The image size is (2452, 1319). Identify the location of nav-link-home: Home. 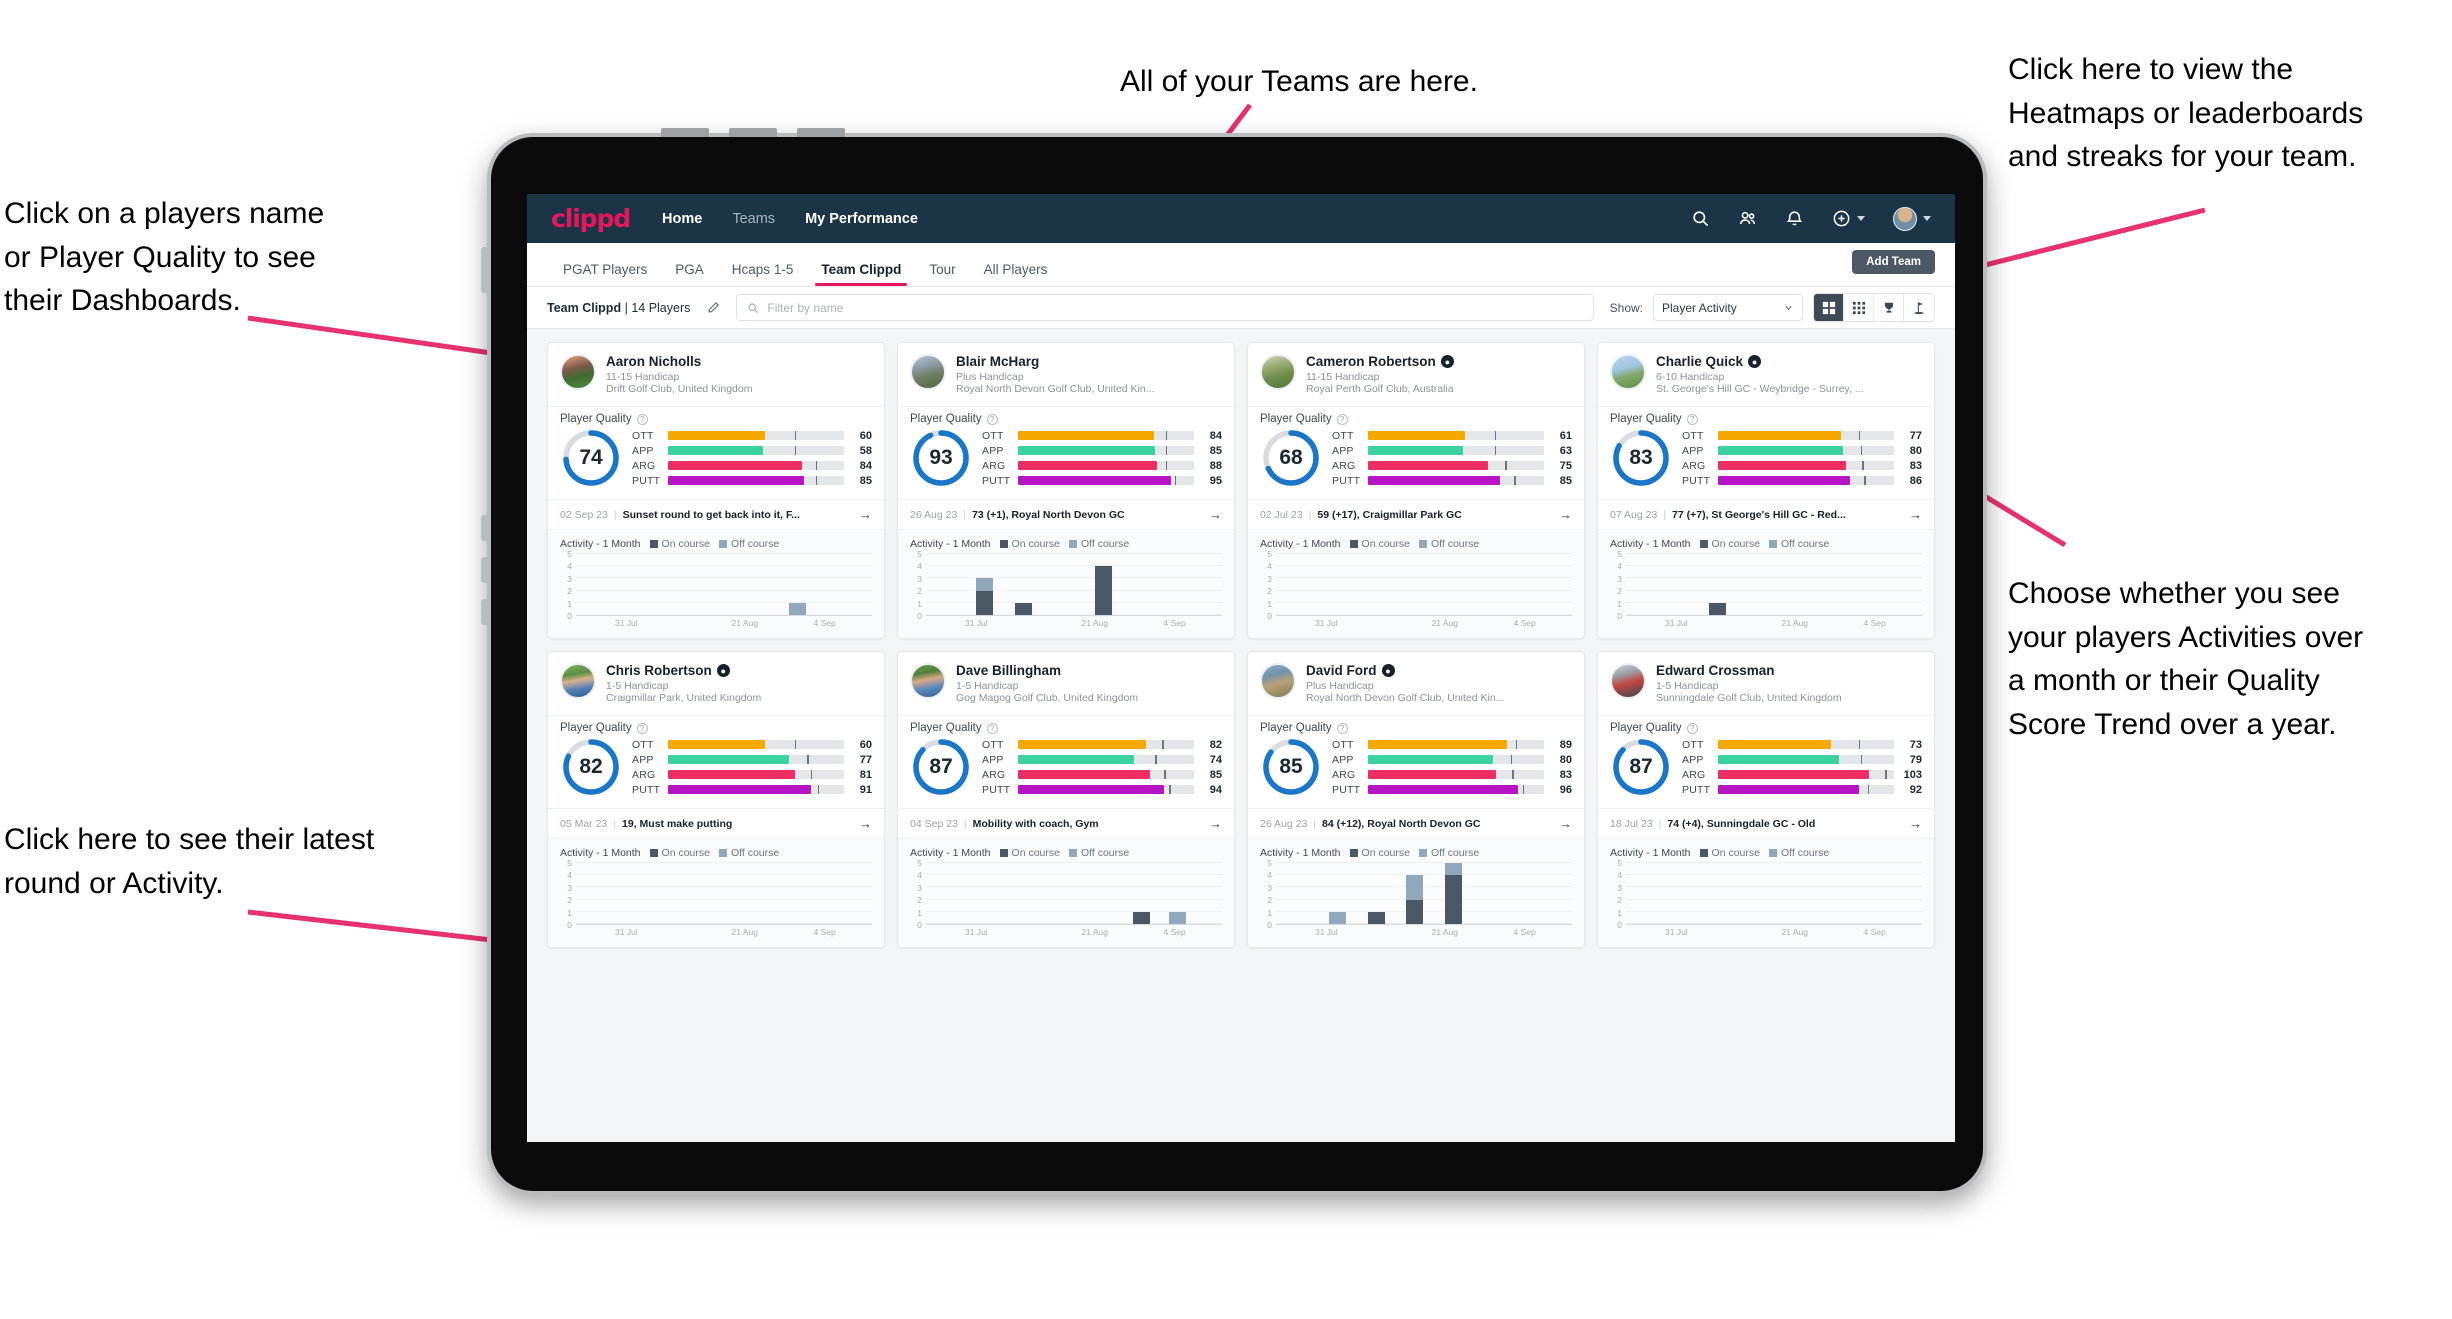
(682, 219).